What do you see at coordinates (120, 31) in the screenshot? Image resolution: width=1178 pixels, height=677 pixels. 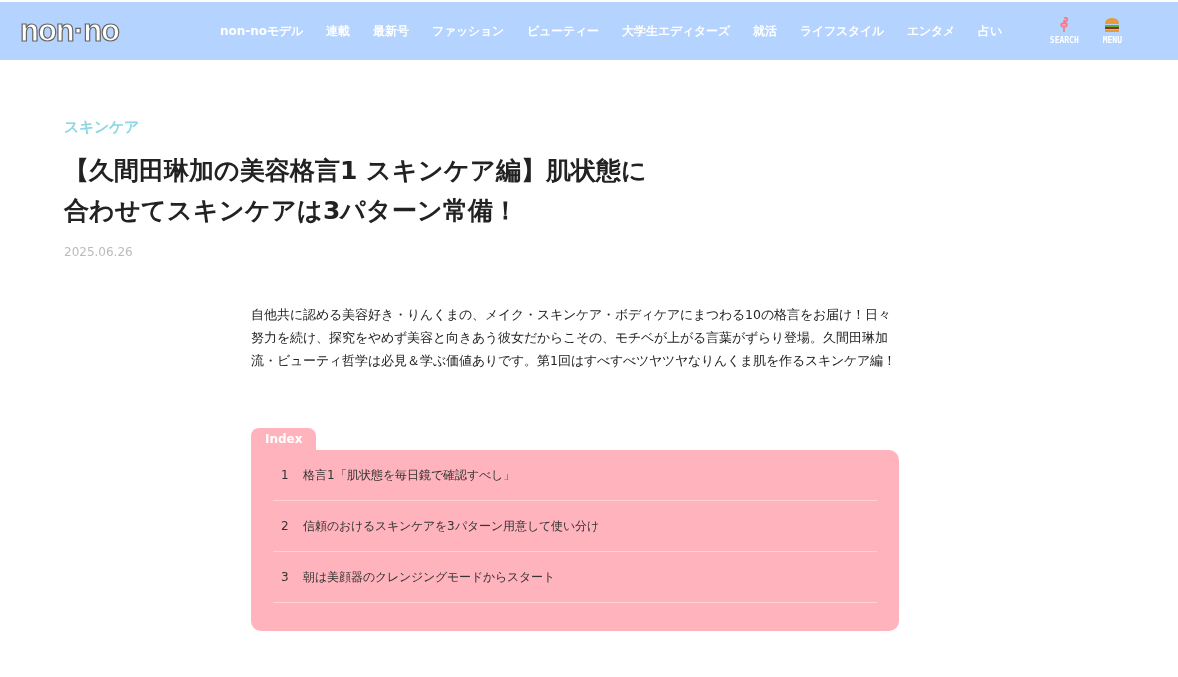 I see `site-logo: non·no` at bounding box center [120, 31].